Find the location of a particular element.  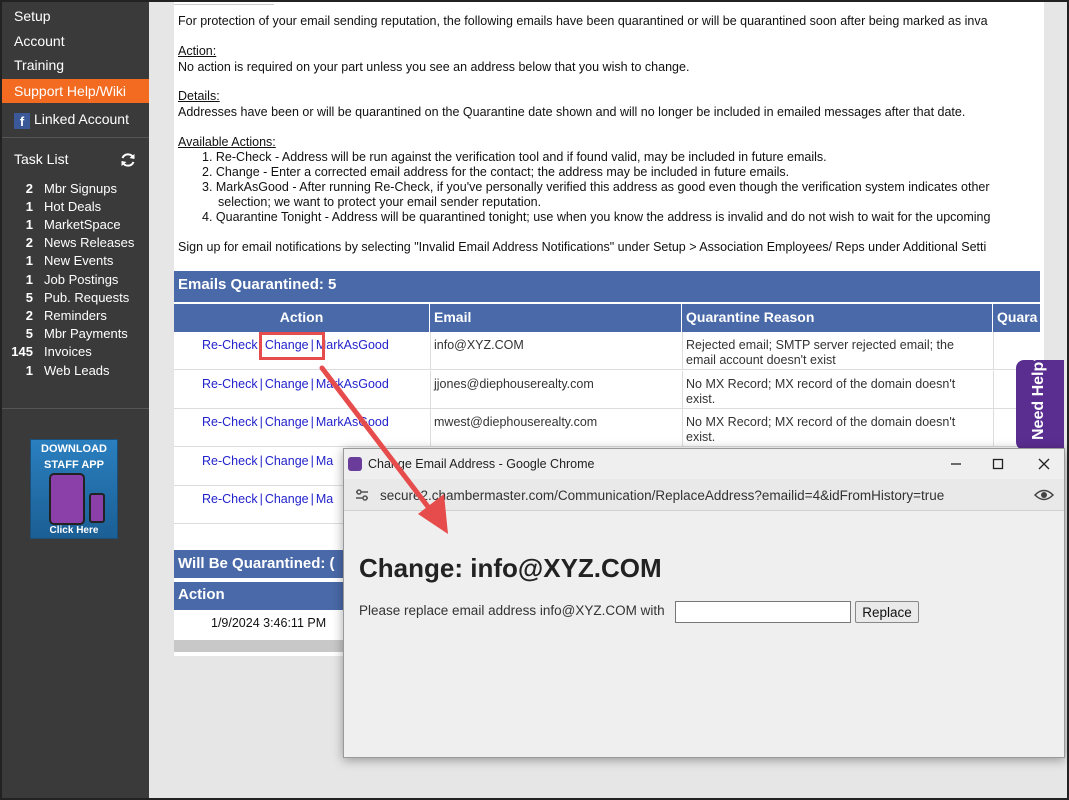

table-header: Action Email Quarantine Reason Quara is located at coordinates (607, 318).